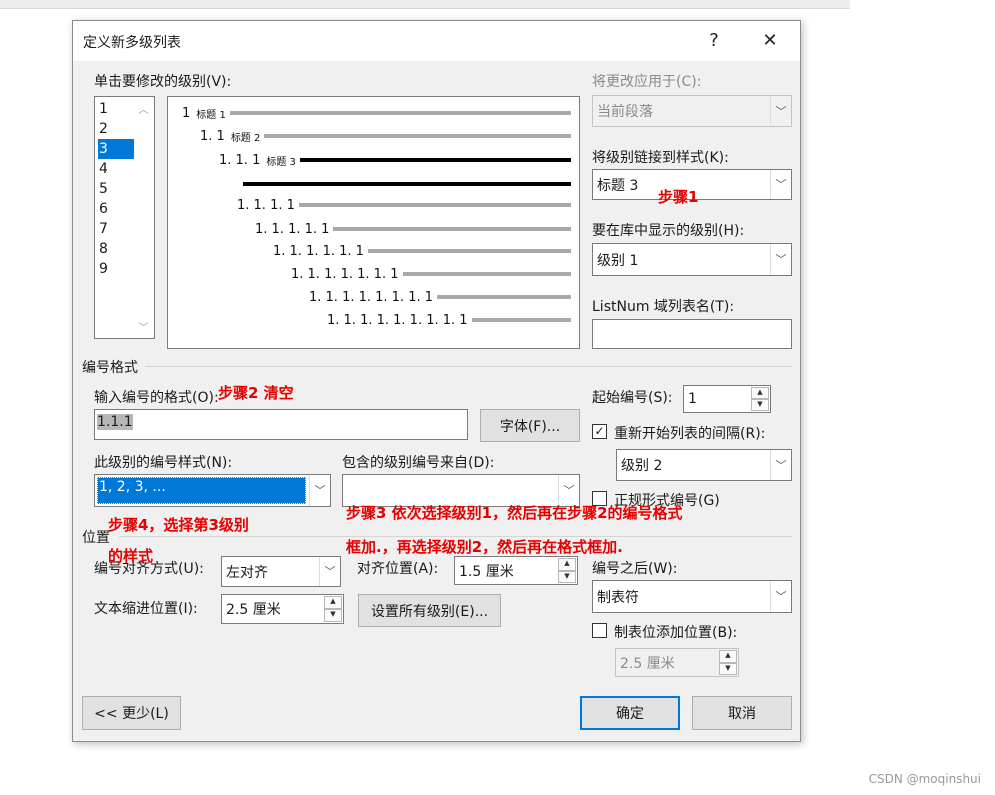 Image resolution: width=995 pixels, height=795 pixels. What do you see at coordinates (668, 231) in the screenshot?
I see `gallery-level-label: 要在库中显示的级别(H):` at bounding box center [668, 231].